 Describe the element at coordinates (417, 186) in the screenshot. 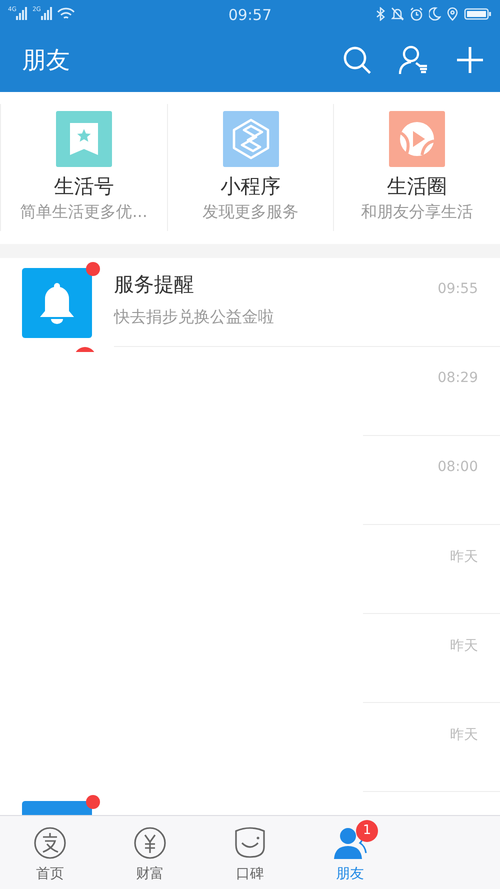

I see `shortcut-title: 生活圈` at that location.